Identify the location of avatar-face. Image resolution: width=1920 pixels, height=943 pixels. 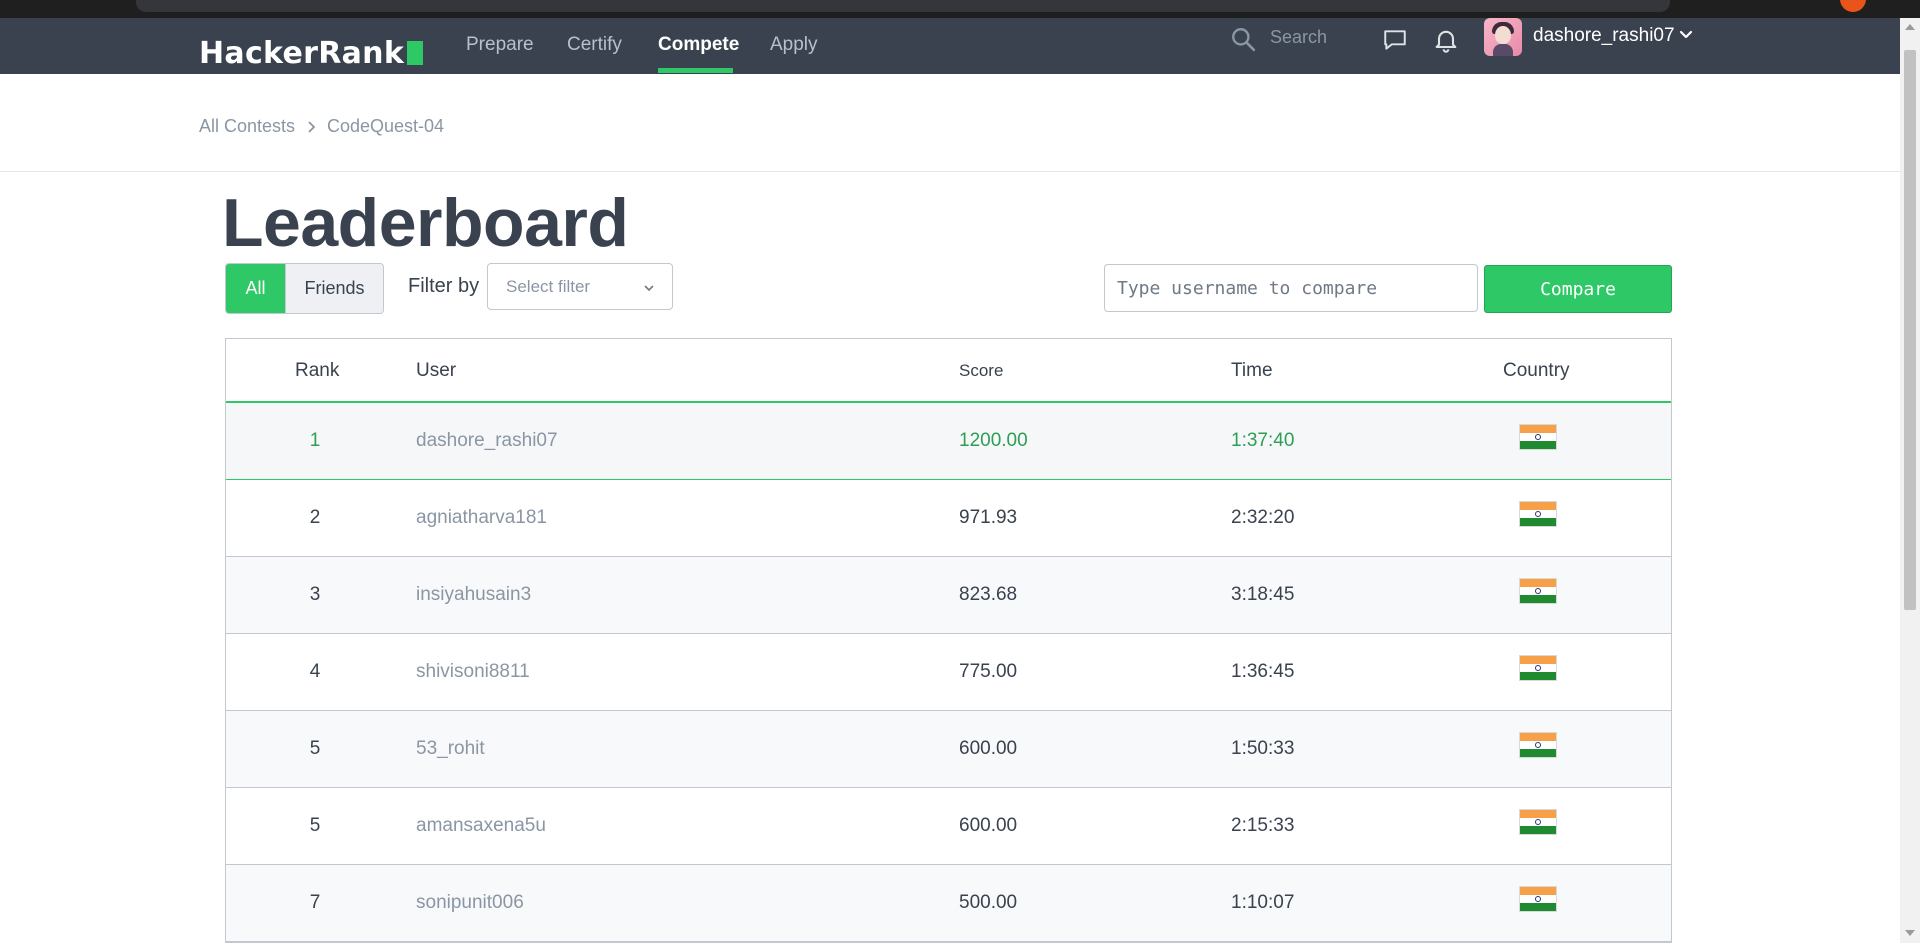
(1503, 35).